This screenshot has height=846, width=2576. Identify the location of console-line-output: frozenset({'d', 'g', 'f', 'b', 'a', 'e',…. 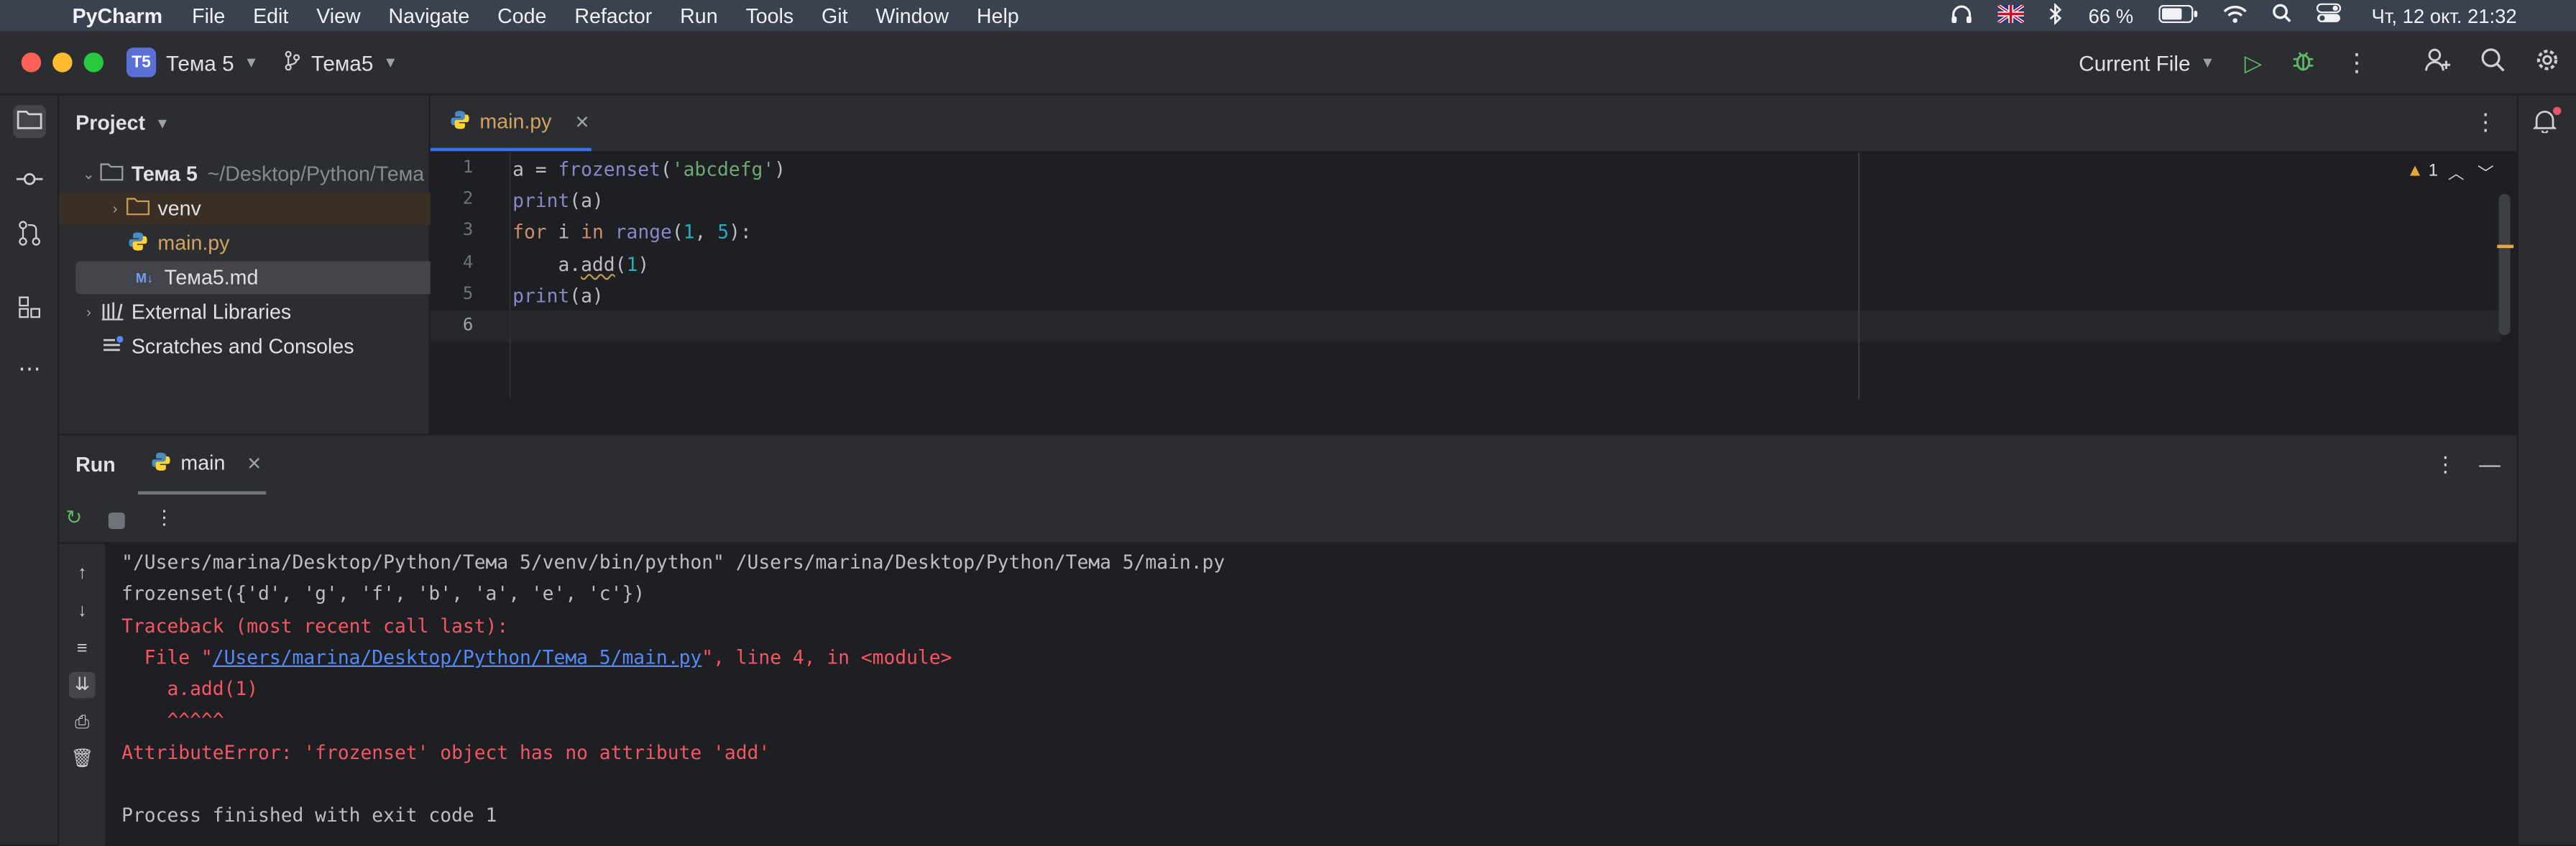
(383, 593).